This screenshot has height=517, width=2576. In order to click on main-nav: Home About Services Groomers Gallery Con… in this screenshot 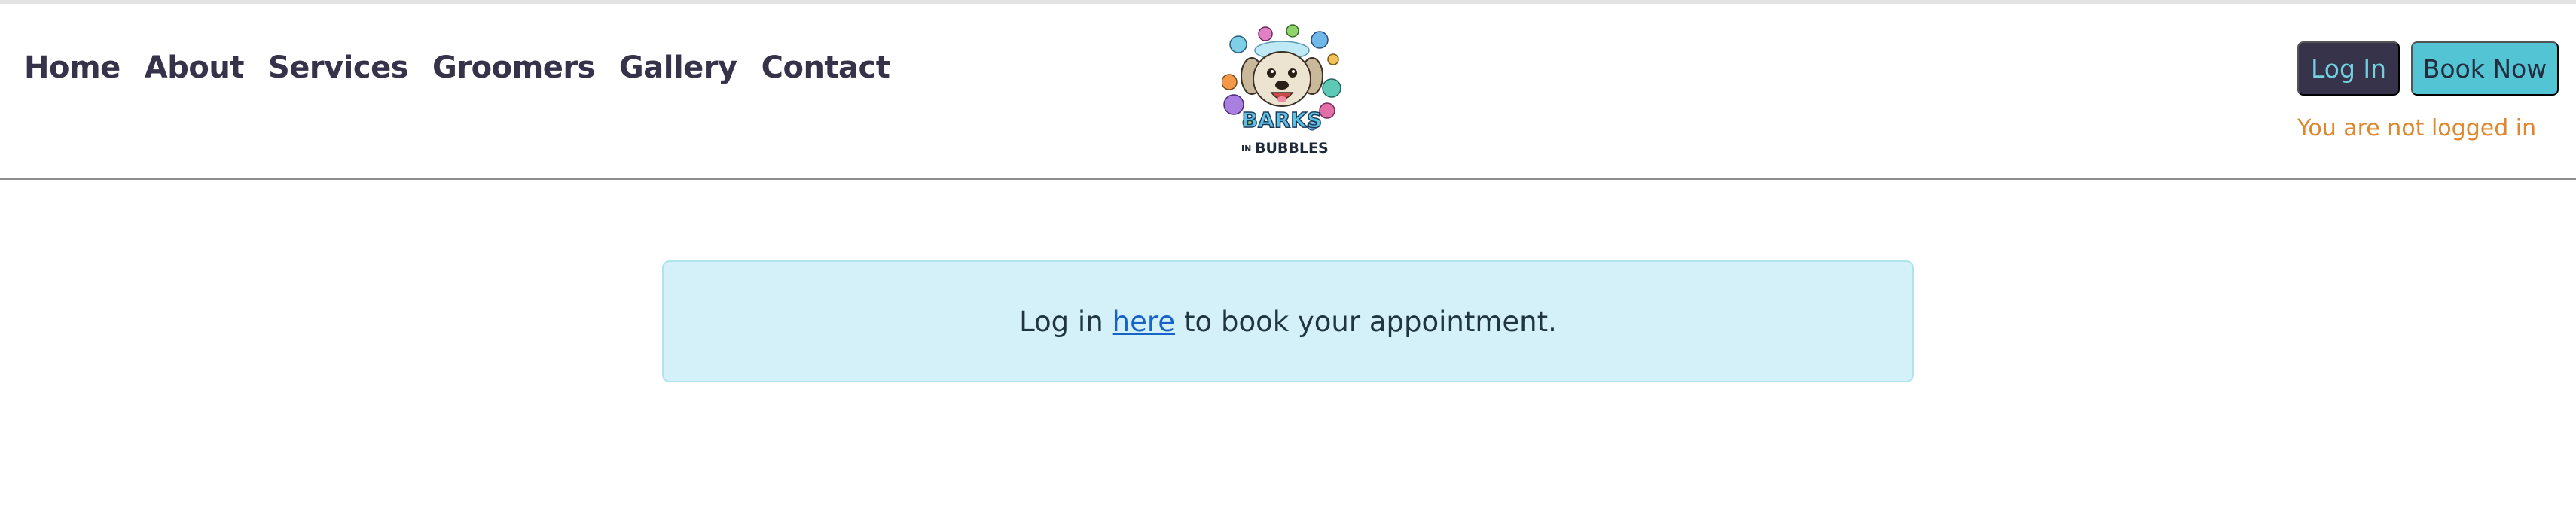, I will do `click(457, 67)`.